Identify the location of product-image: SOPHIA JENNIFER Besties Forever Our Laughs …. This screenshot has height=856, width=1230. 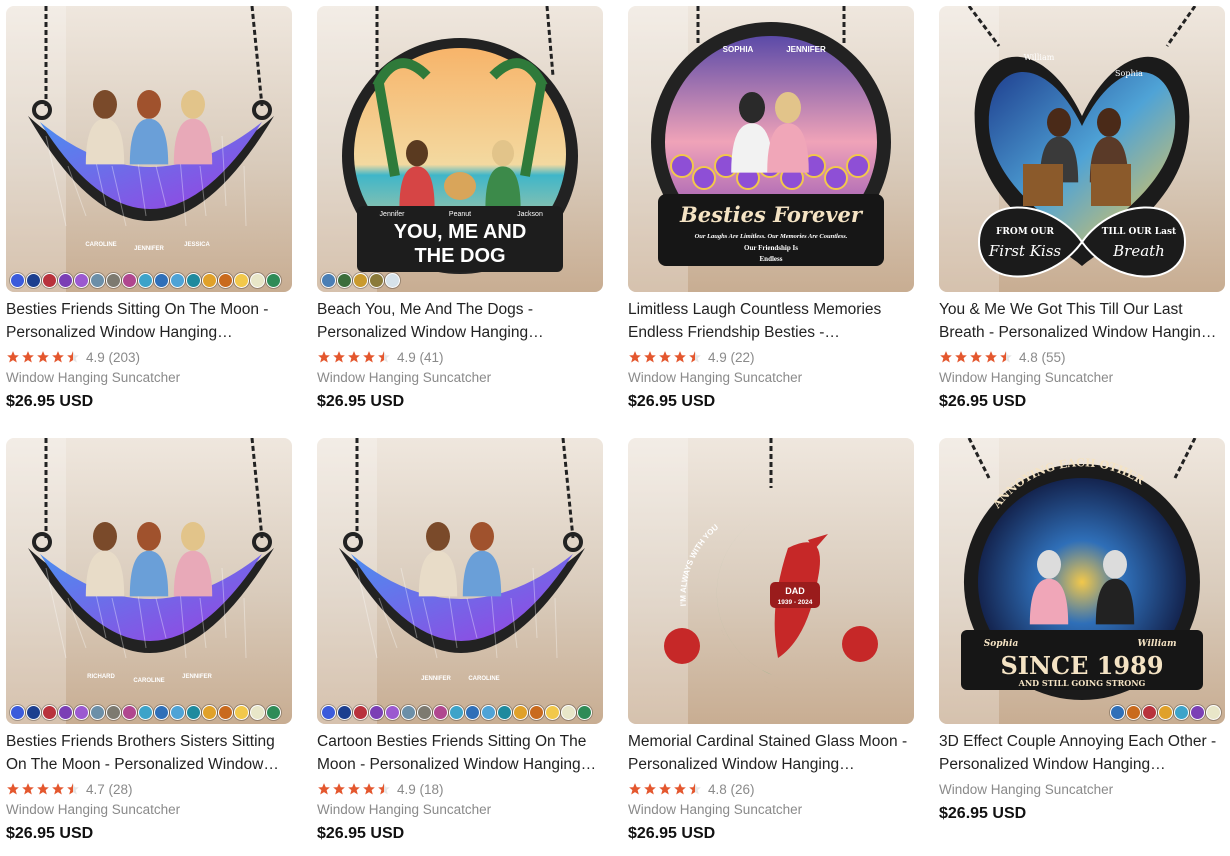
(771, 149).